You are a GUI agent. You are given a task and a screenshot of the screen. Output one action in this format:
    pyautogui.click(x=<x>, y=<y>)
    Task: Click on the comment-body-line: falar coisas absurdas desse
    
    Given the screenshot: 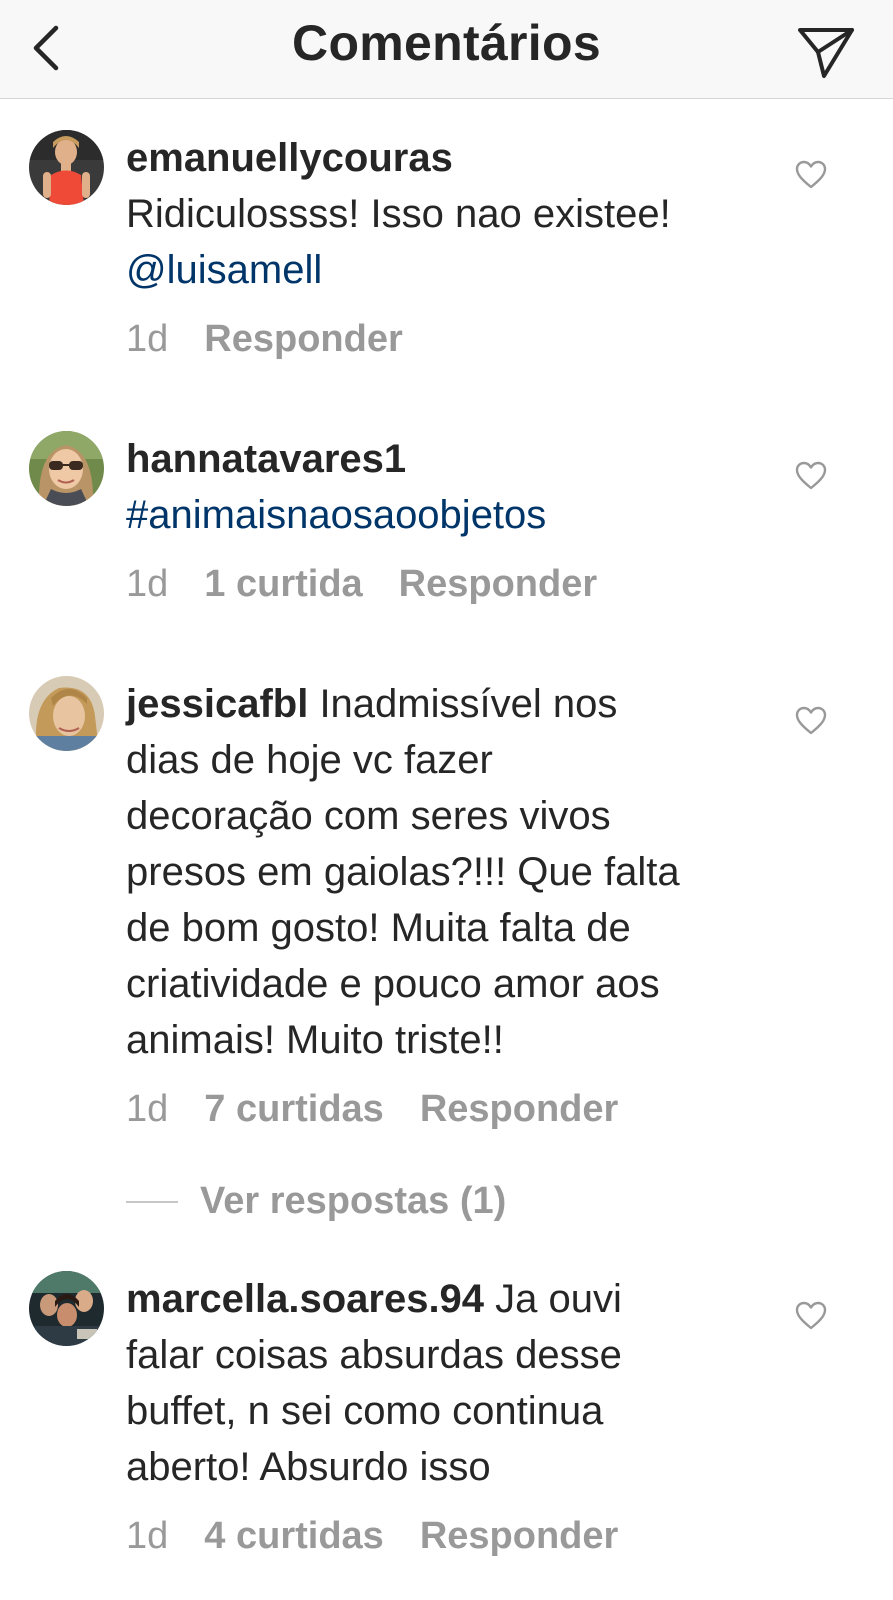 What is the action you would take?
    pyautogui.click(x=374, y=1355)
    